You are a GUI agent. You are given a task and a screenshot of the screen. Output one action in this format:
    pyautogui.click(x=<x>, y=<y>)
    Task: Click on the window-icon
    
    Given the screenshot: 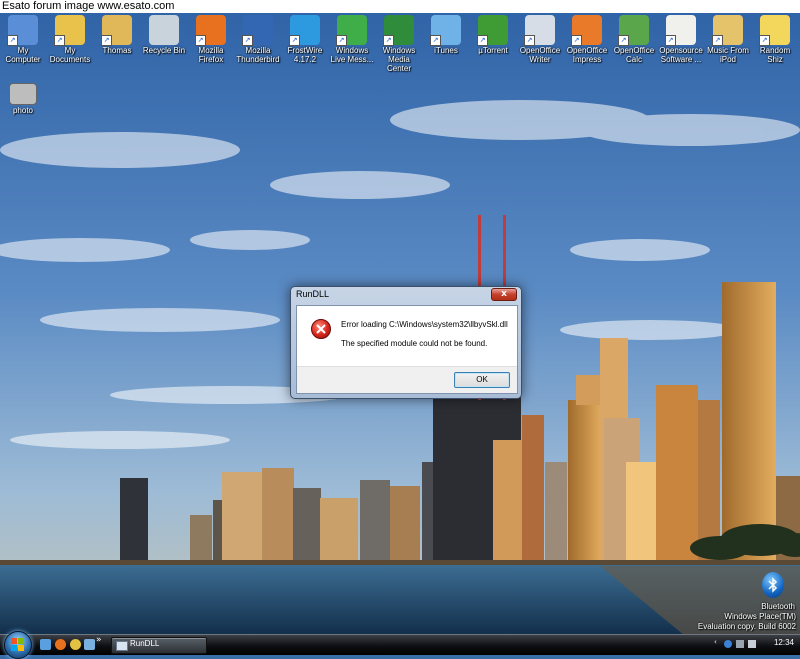 What is the action you would take?
    pyautogui.click(x=122, y=646)
    